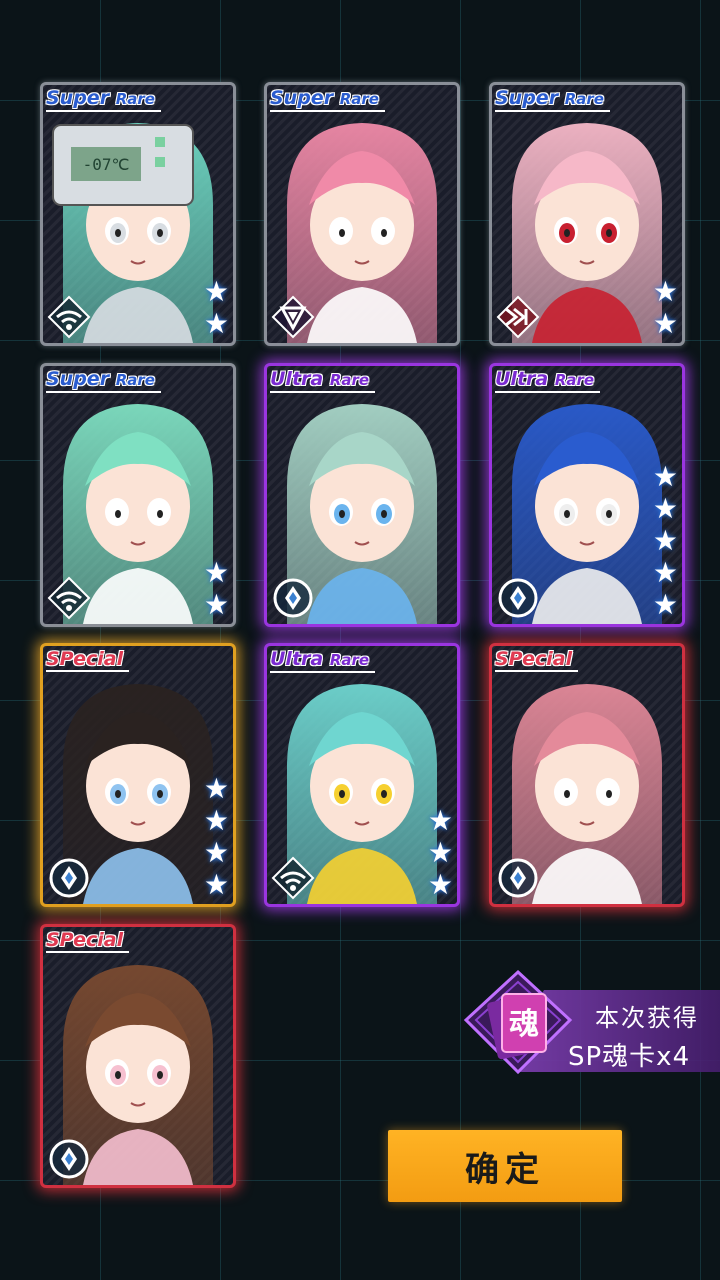  I want to click on character-card: Super Rare, so click(362, 214).